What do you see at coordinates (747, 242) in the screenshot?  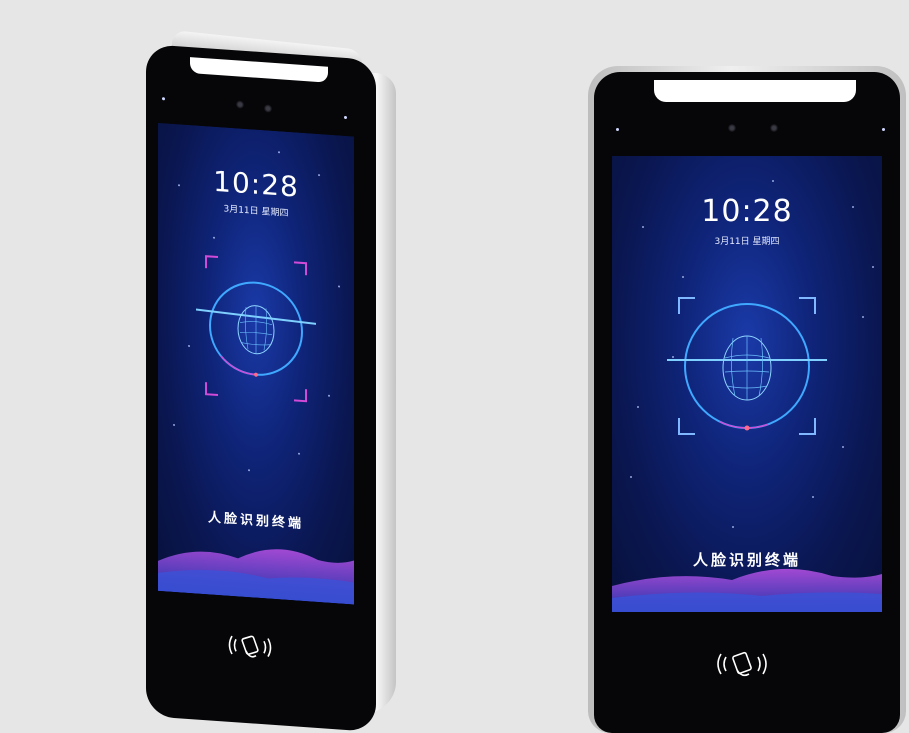 I see `clock-date: 3月11日 星期四` at bounding box center [747, 242].